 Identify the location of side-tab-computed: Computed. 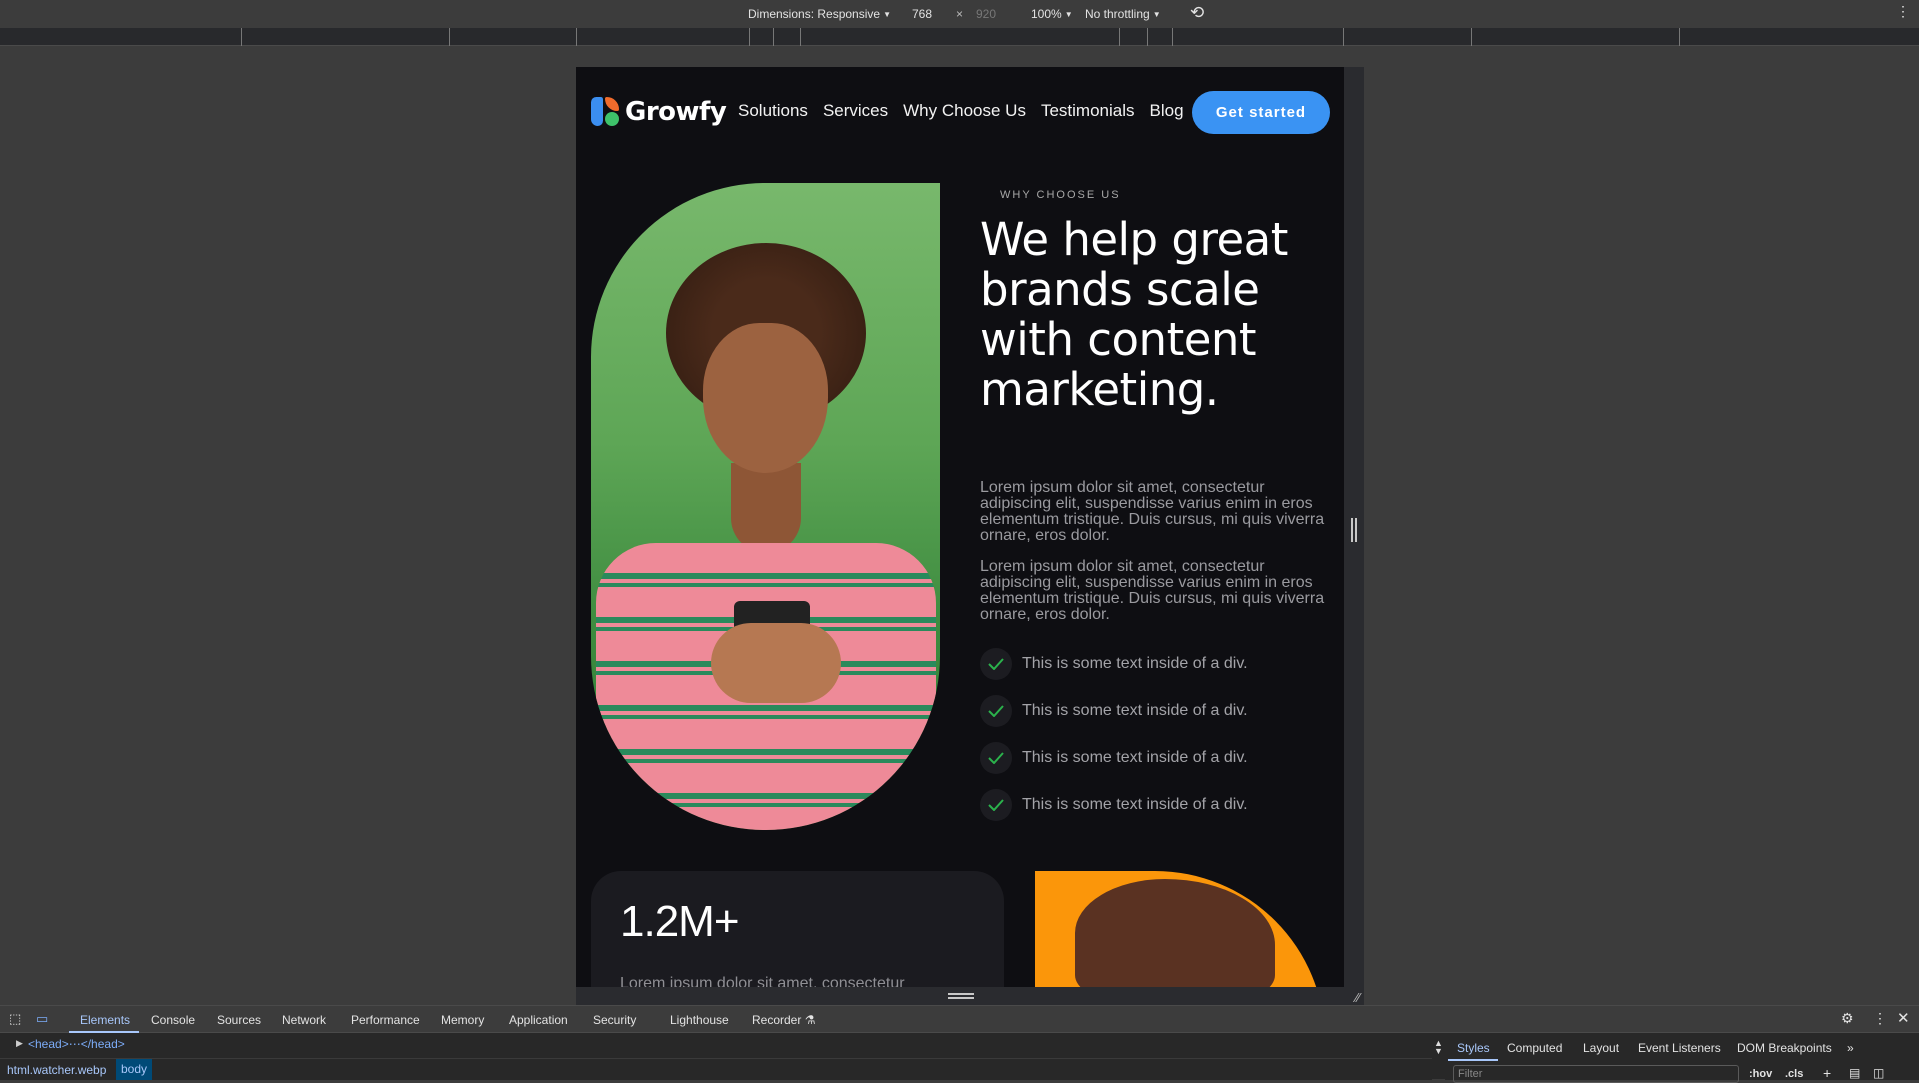
(1534, 1048).